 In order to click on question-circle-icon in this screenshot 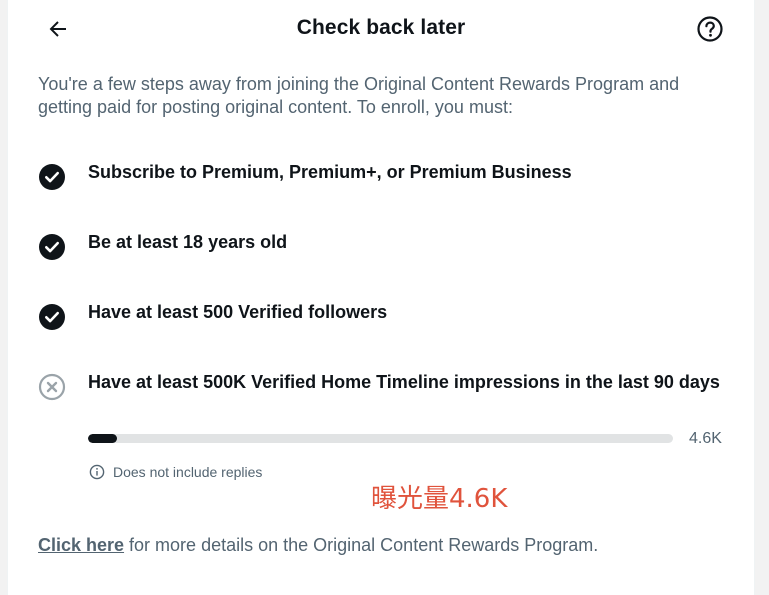, I will do `click(710, 29)`.